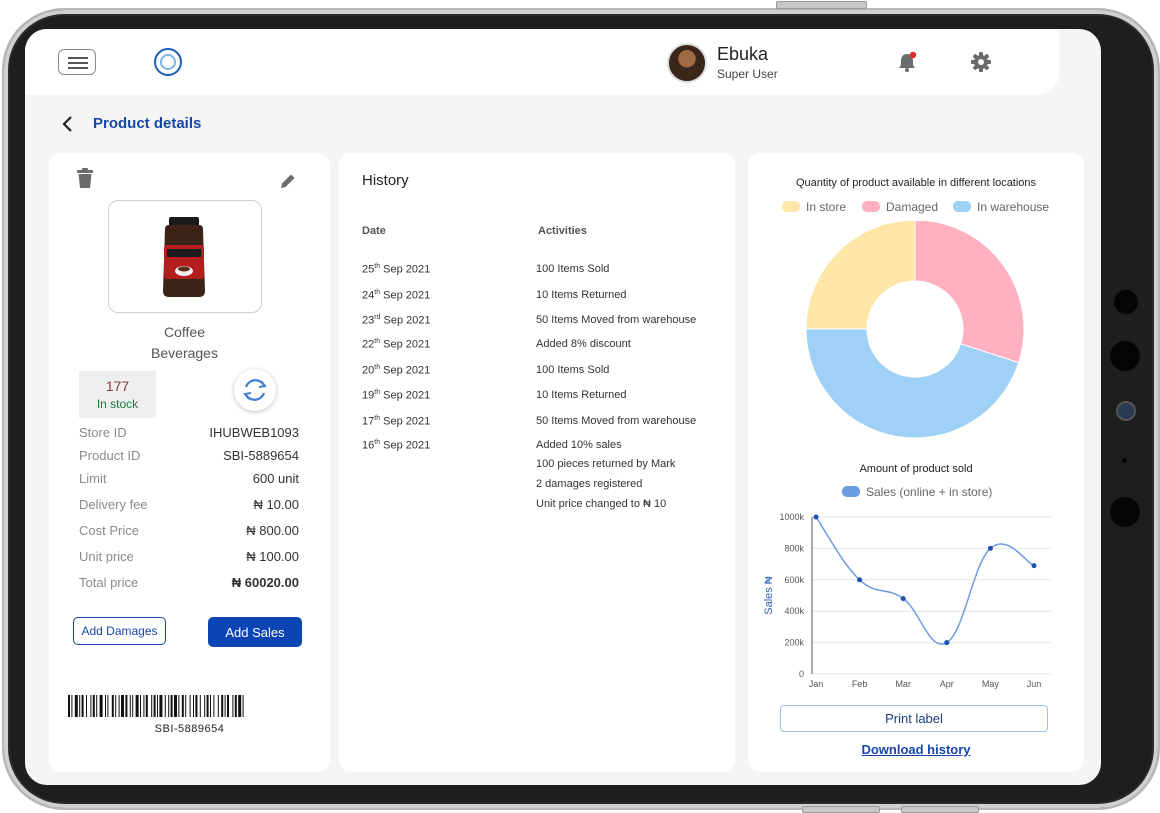  What do you see at coordinates (940, 809) in the screenshot?
I see `bottom-button-right` at bounding box center [940, 809].